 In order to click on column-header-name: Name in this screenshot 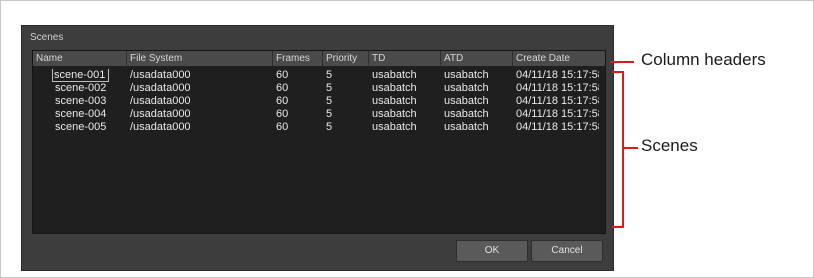, I will do `click(80, 58)`.